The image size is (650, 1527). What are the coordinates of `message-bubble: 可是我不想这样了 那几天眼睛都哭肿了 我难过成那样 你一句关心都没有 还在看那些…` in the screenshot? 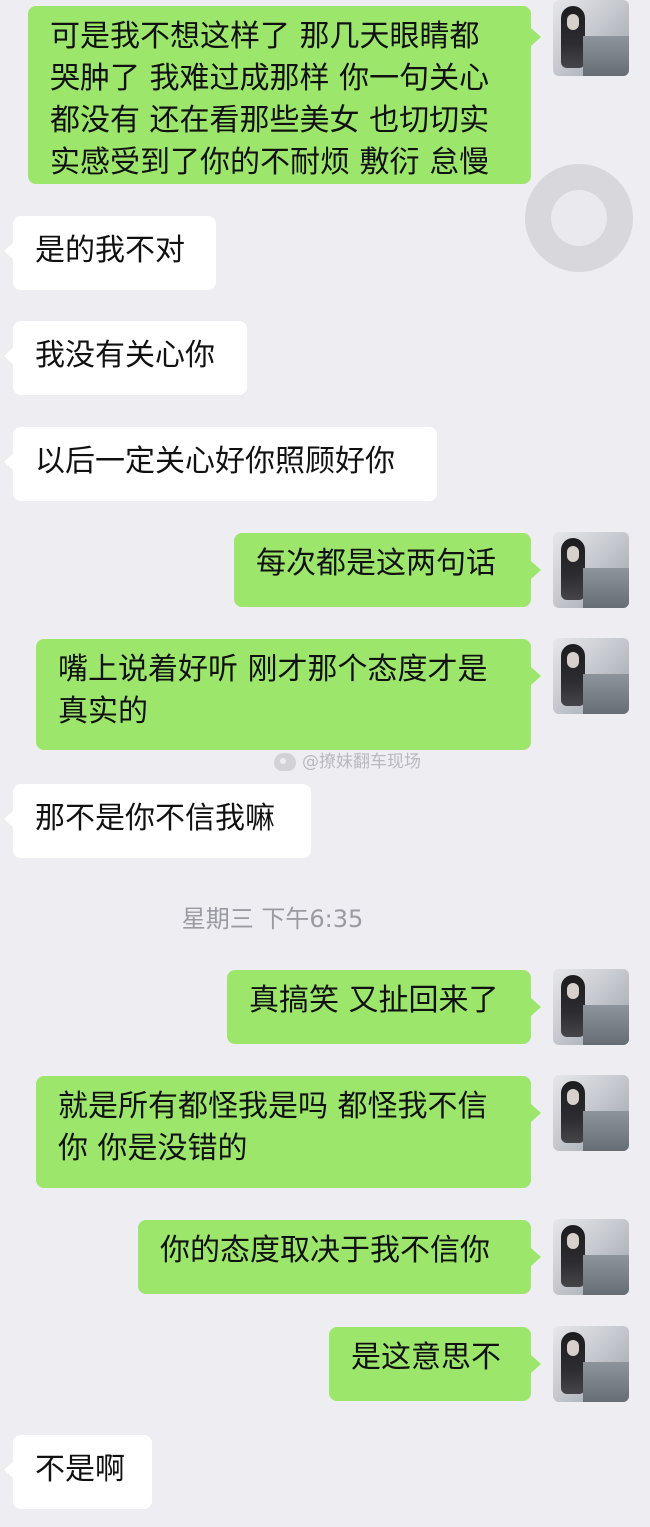 It's located at (279, 95).